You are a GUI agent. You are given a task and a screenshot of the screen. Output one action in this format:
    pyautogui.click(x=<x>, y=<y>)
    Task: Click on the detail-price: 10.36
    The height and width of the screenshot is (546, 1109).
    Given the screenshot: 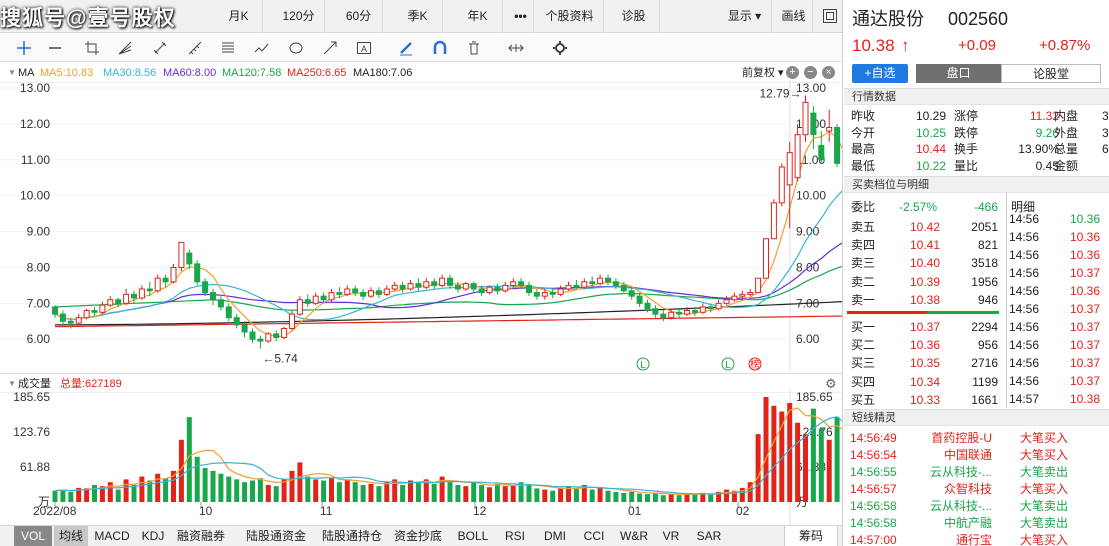 What is the action you would take?
    pyautogui.click(x=1084, y=237)
    